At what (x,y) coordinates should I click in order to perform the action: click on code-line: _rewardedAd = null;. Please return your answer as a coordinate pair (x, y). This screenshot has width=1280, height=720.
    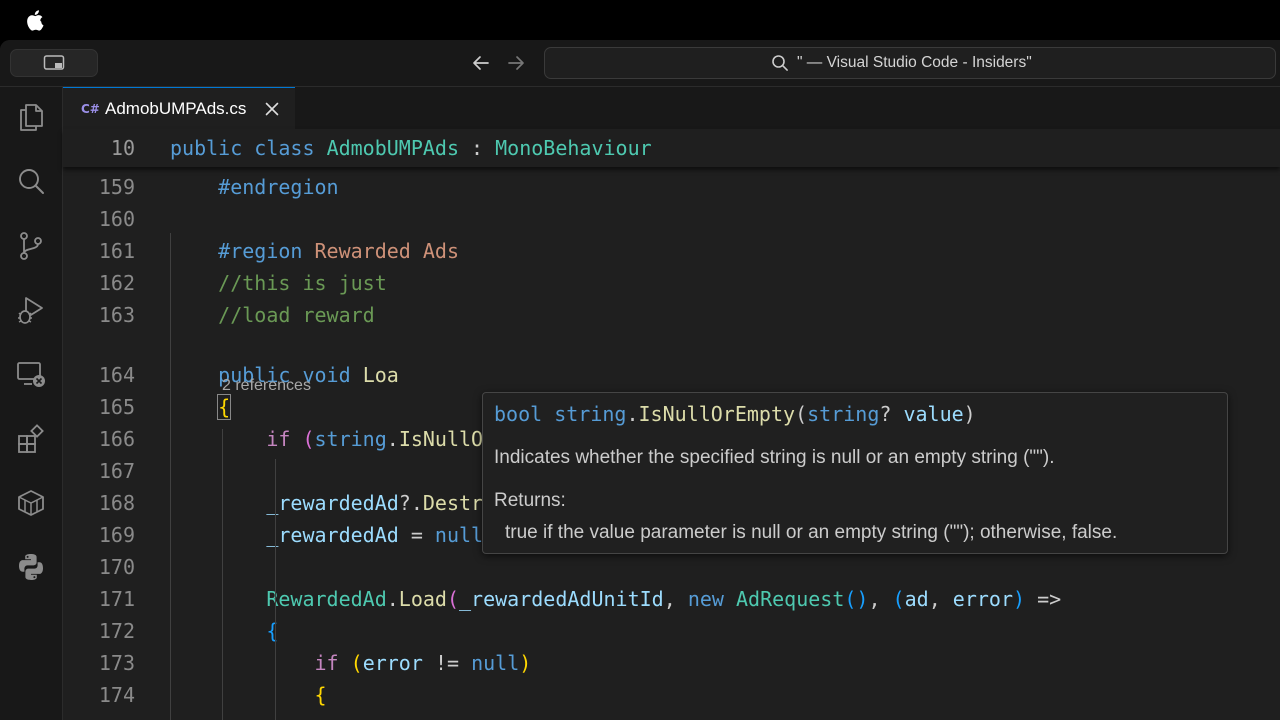
    Looking at the image, I should click on (332, 535).